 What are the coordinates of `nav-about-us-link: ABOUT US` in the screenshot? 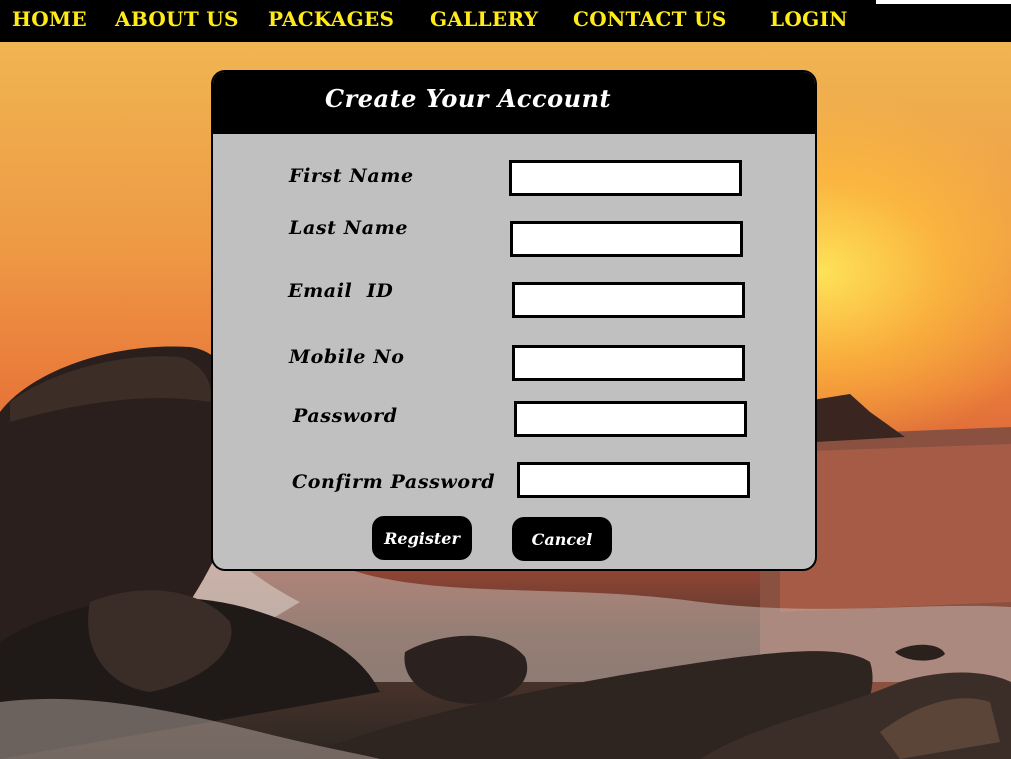 It's located at (177, 19).